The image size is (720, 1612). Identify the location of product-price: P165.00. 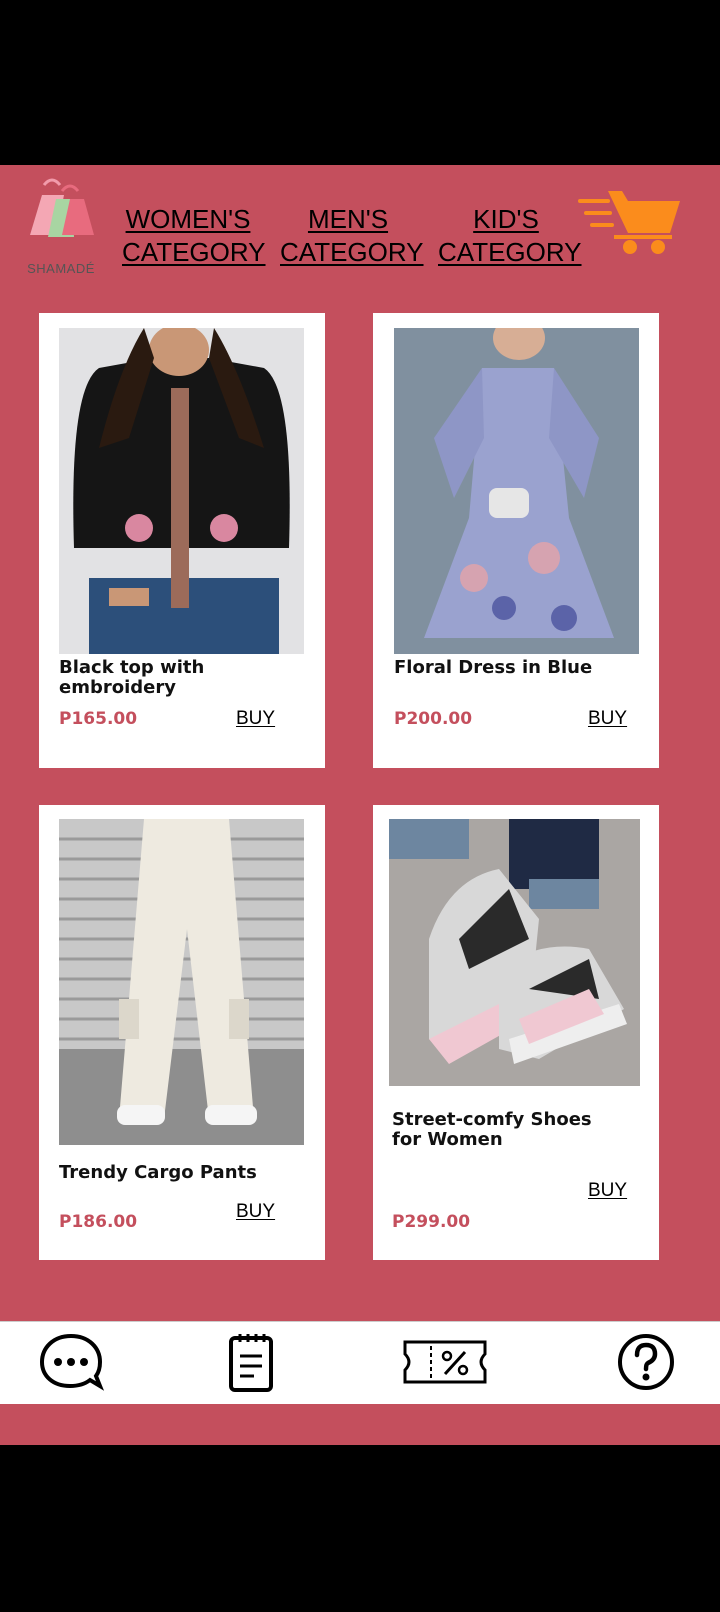
(98, 719).